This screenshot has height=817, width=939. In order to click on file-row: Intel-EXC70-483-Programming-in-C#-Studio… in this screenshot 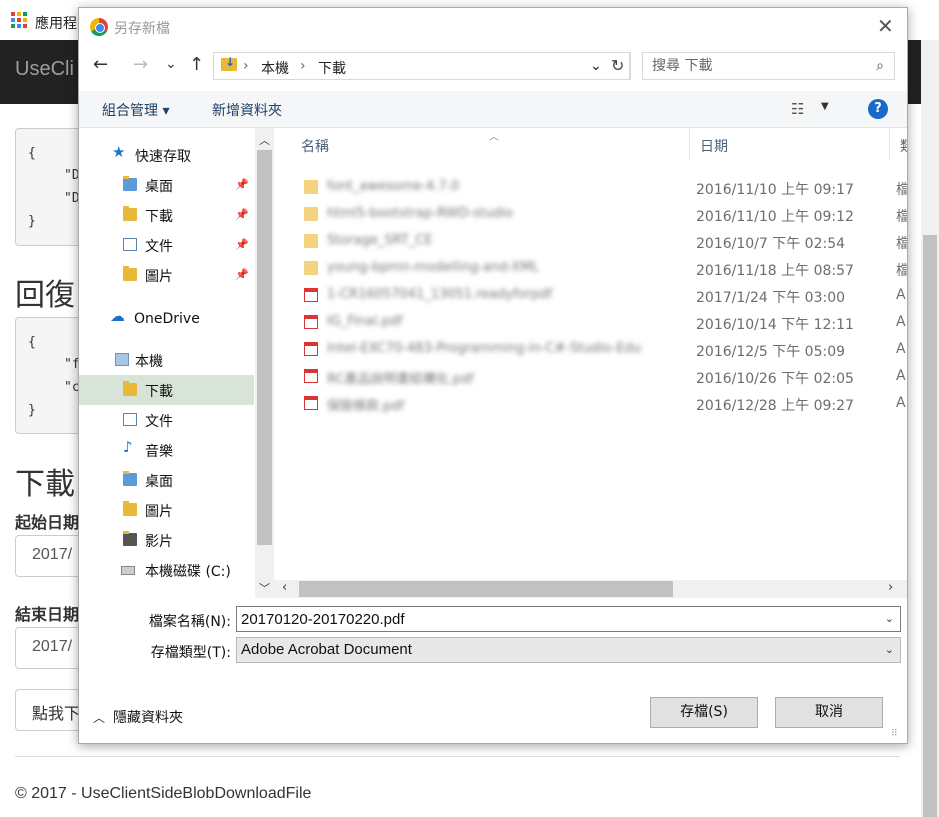, I will do `click(598, 350)`.